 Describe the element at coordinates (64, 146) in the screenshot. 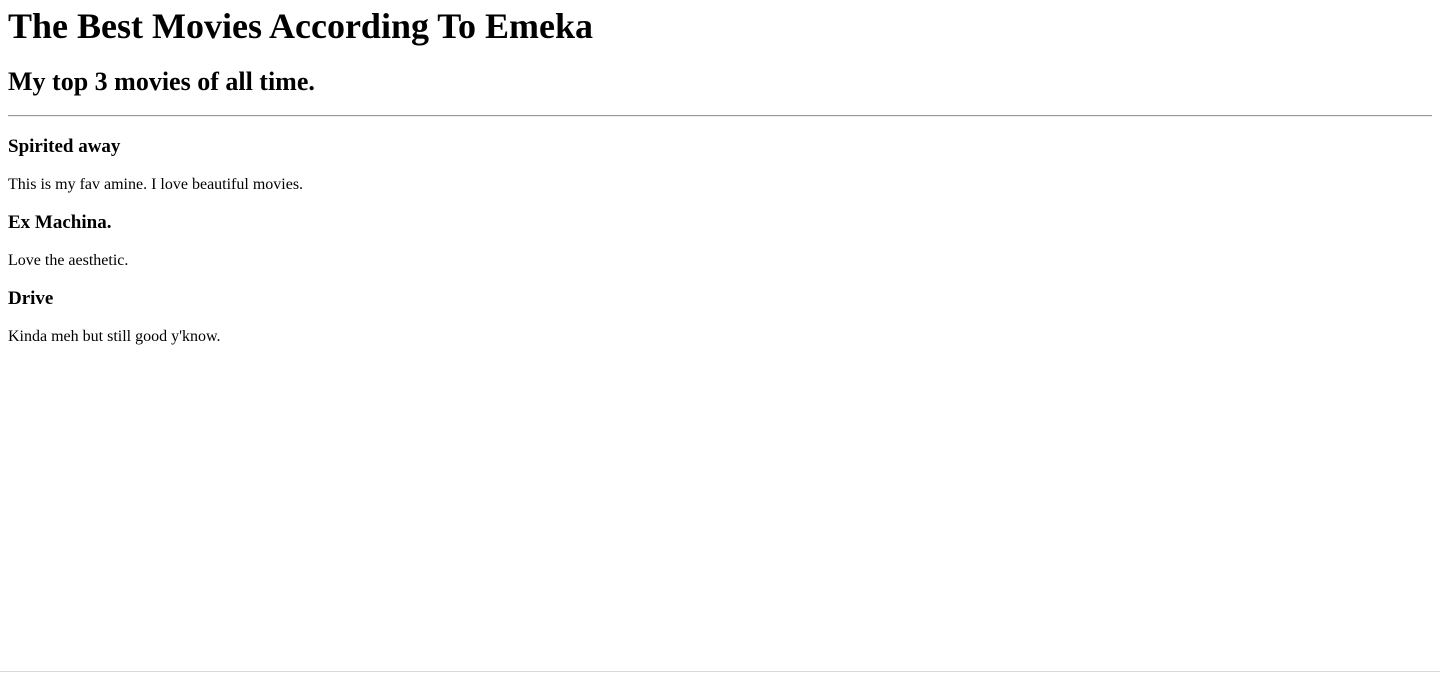

I see `movie-title: Spirited away` at that location.